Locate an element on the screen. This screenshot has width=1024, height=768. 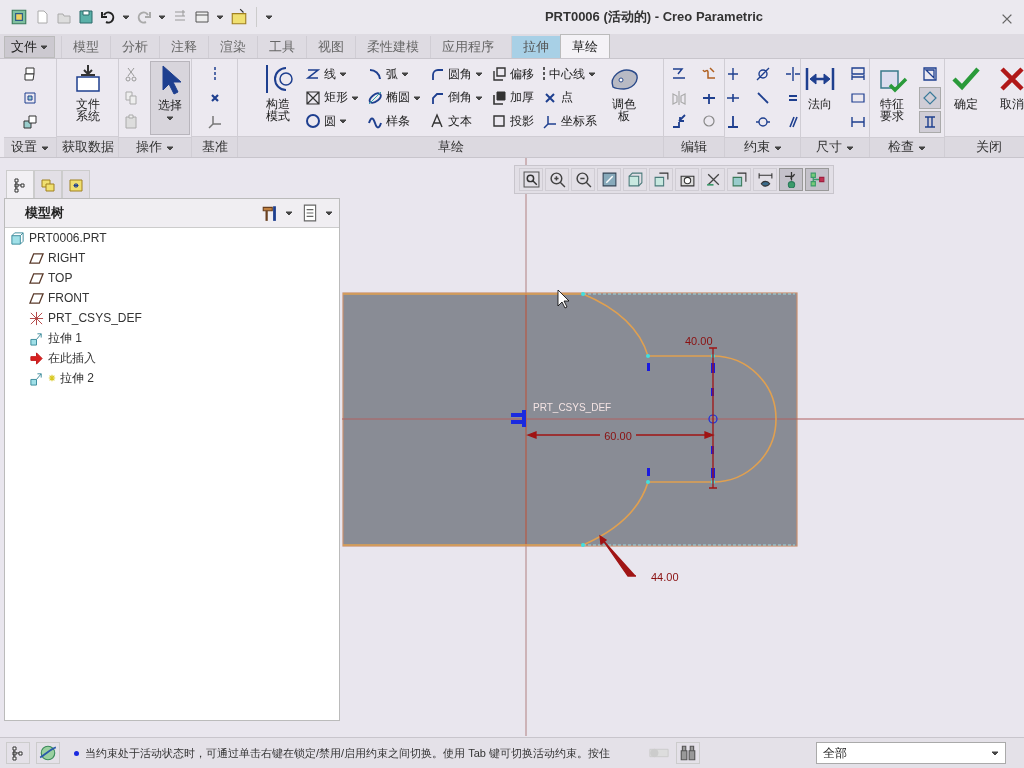
ribbon-tab: 渲染 is located at coordinates (232, 47).